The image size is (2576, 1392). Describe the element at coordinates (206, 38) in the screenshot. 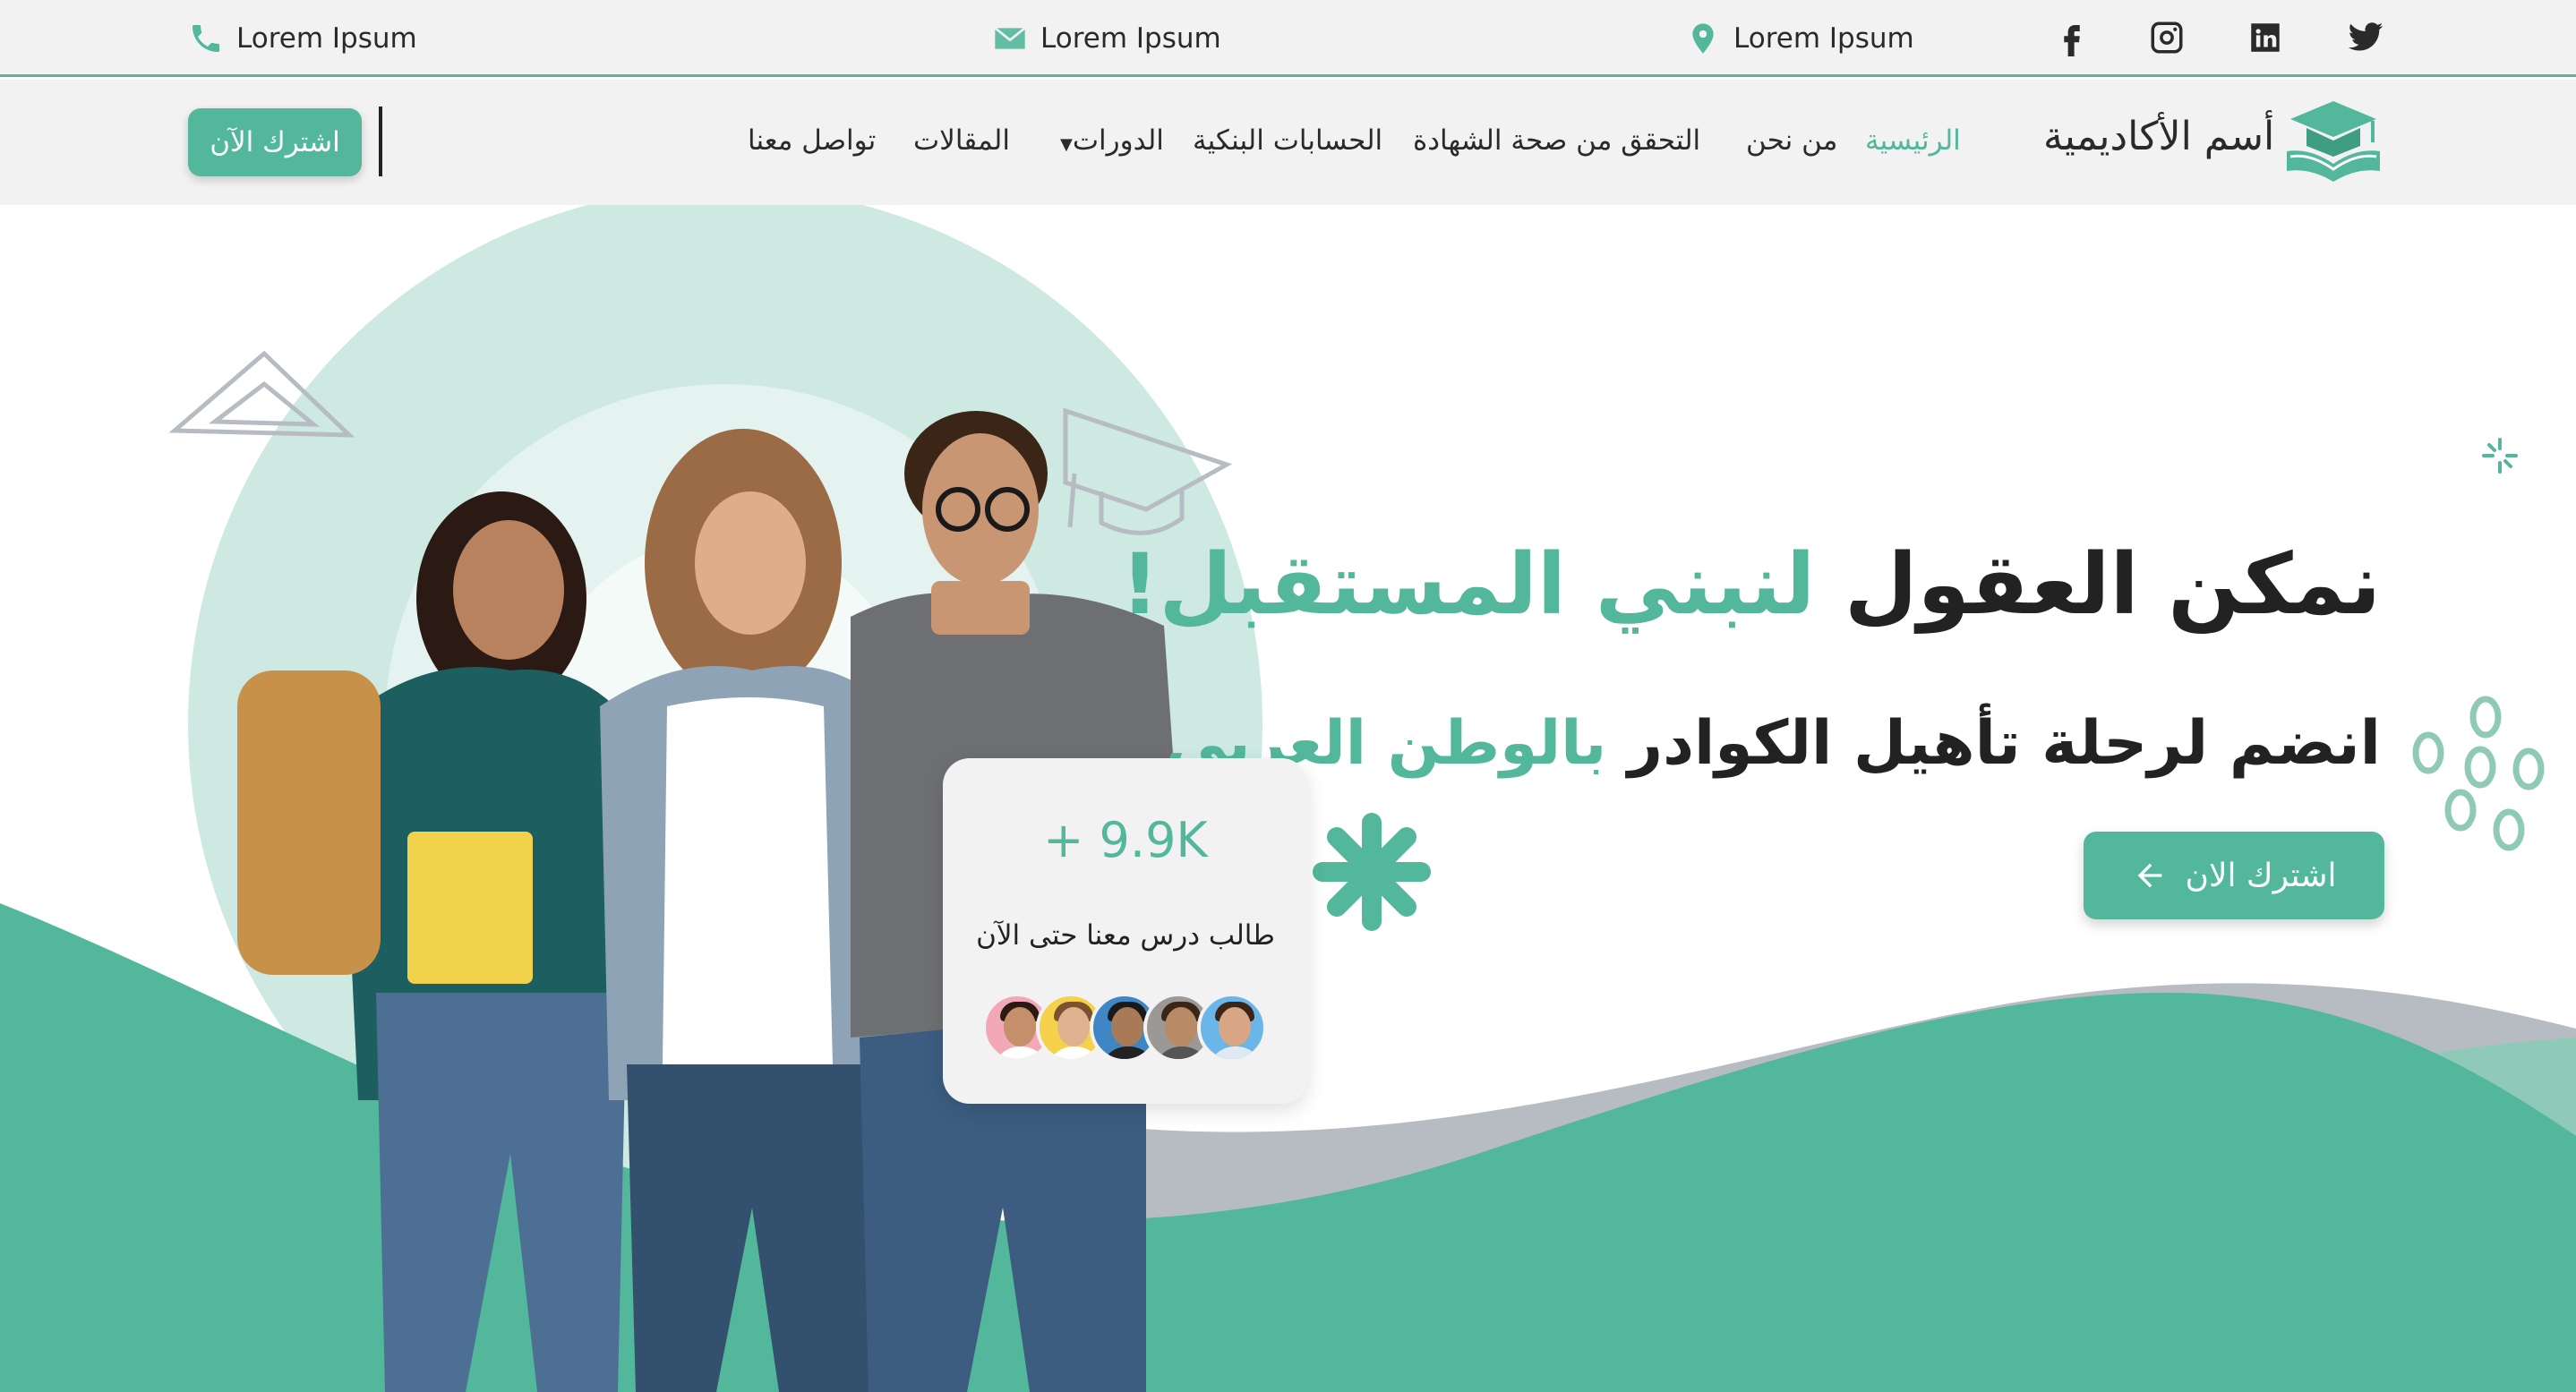

I see `phone-icon` at that location.